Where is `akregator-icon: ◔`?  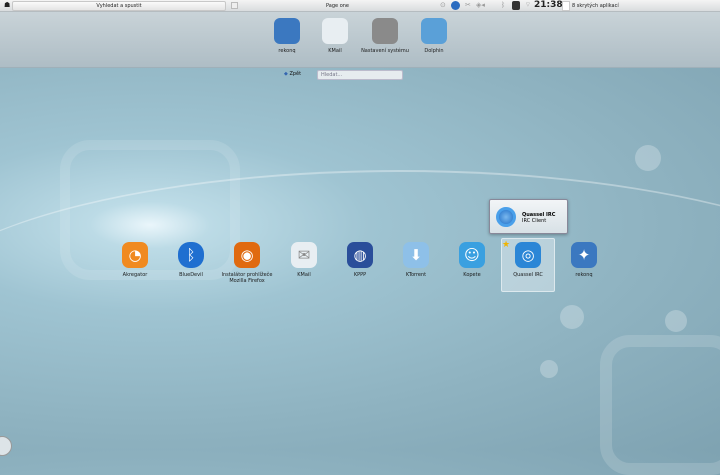
akregator-icon: ◔ is located at coordinates (135, 255).